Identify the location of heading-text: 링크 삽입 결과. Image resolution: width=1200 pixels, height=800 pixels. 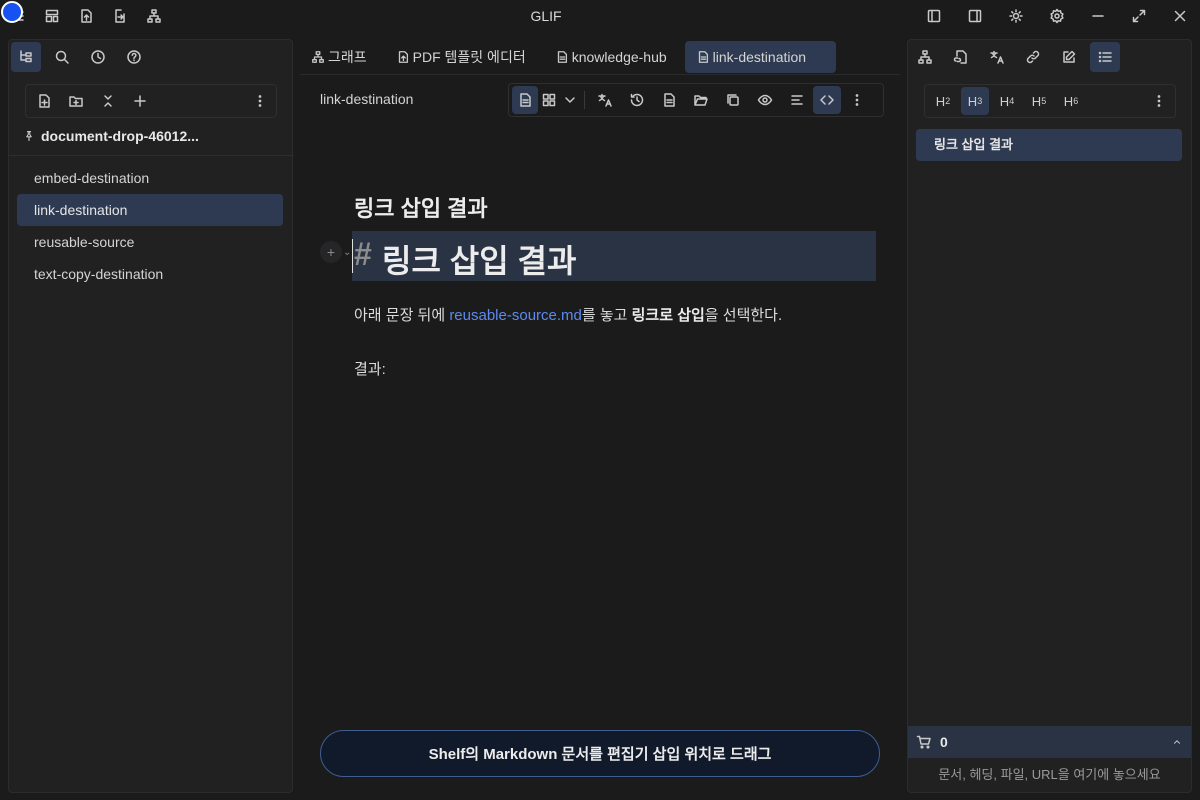
(479, 261).